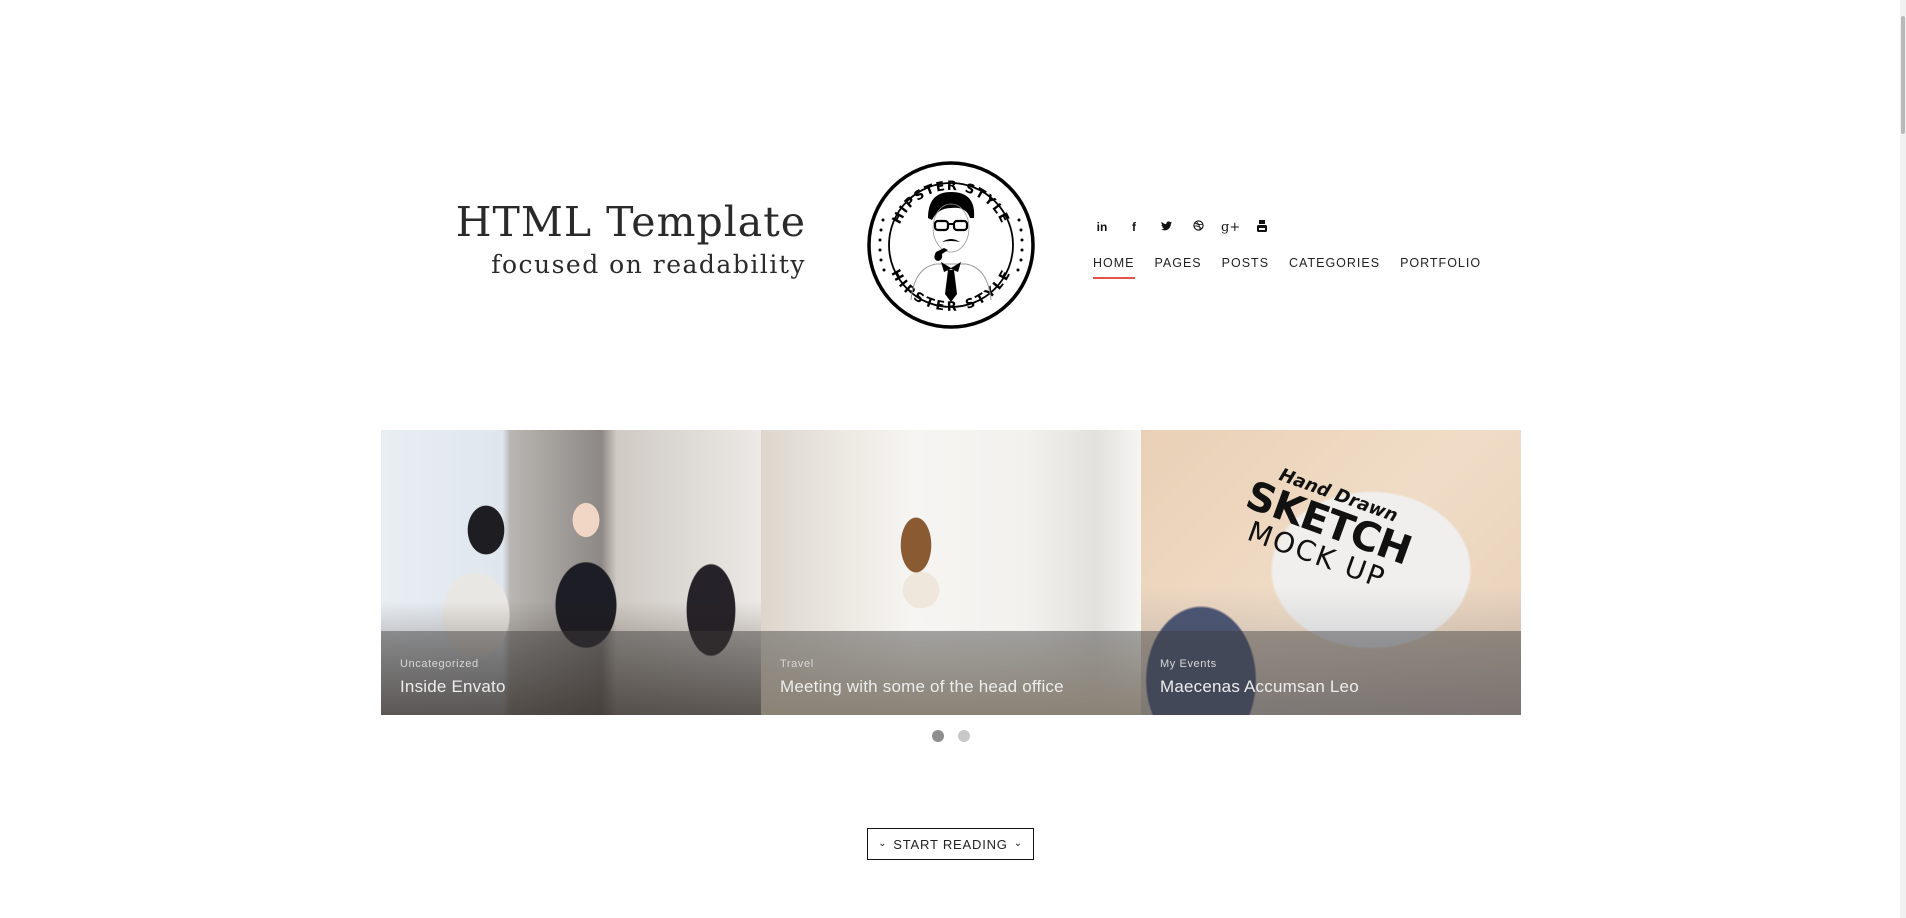  I want to click on hipster-logo: HIPSTER STYLE HIPSTER STYLE, so click(951, 245).